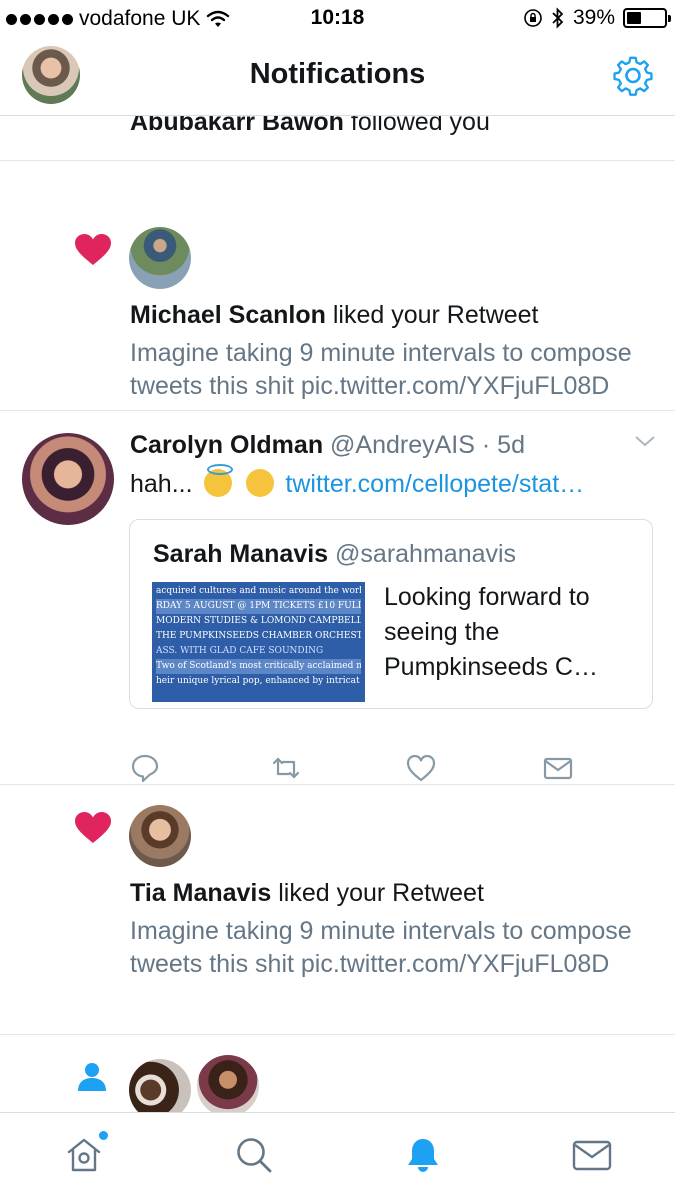 The height and width of the screenshot is (1200, 675). I want to click on battery-percent: 39%, so click(593, 17).